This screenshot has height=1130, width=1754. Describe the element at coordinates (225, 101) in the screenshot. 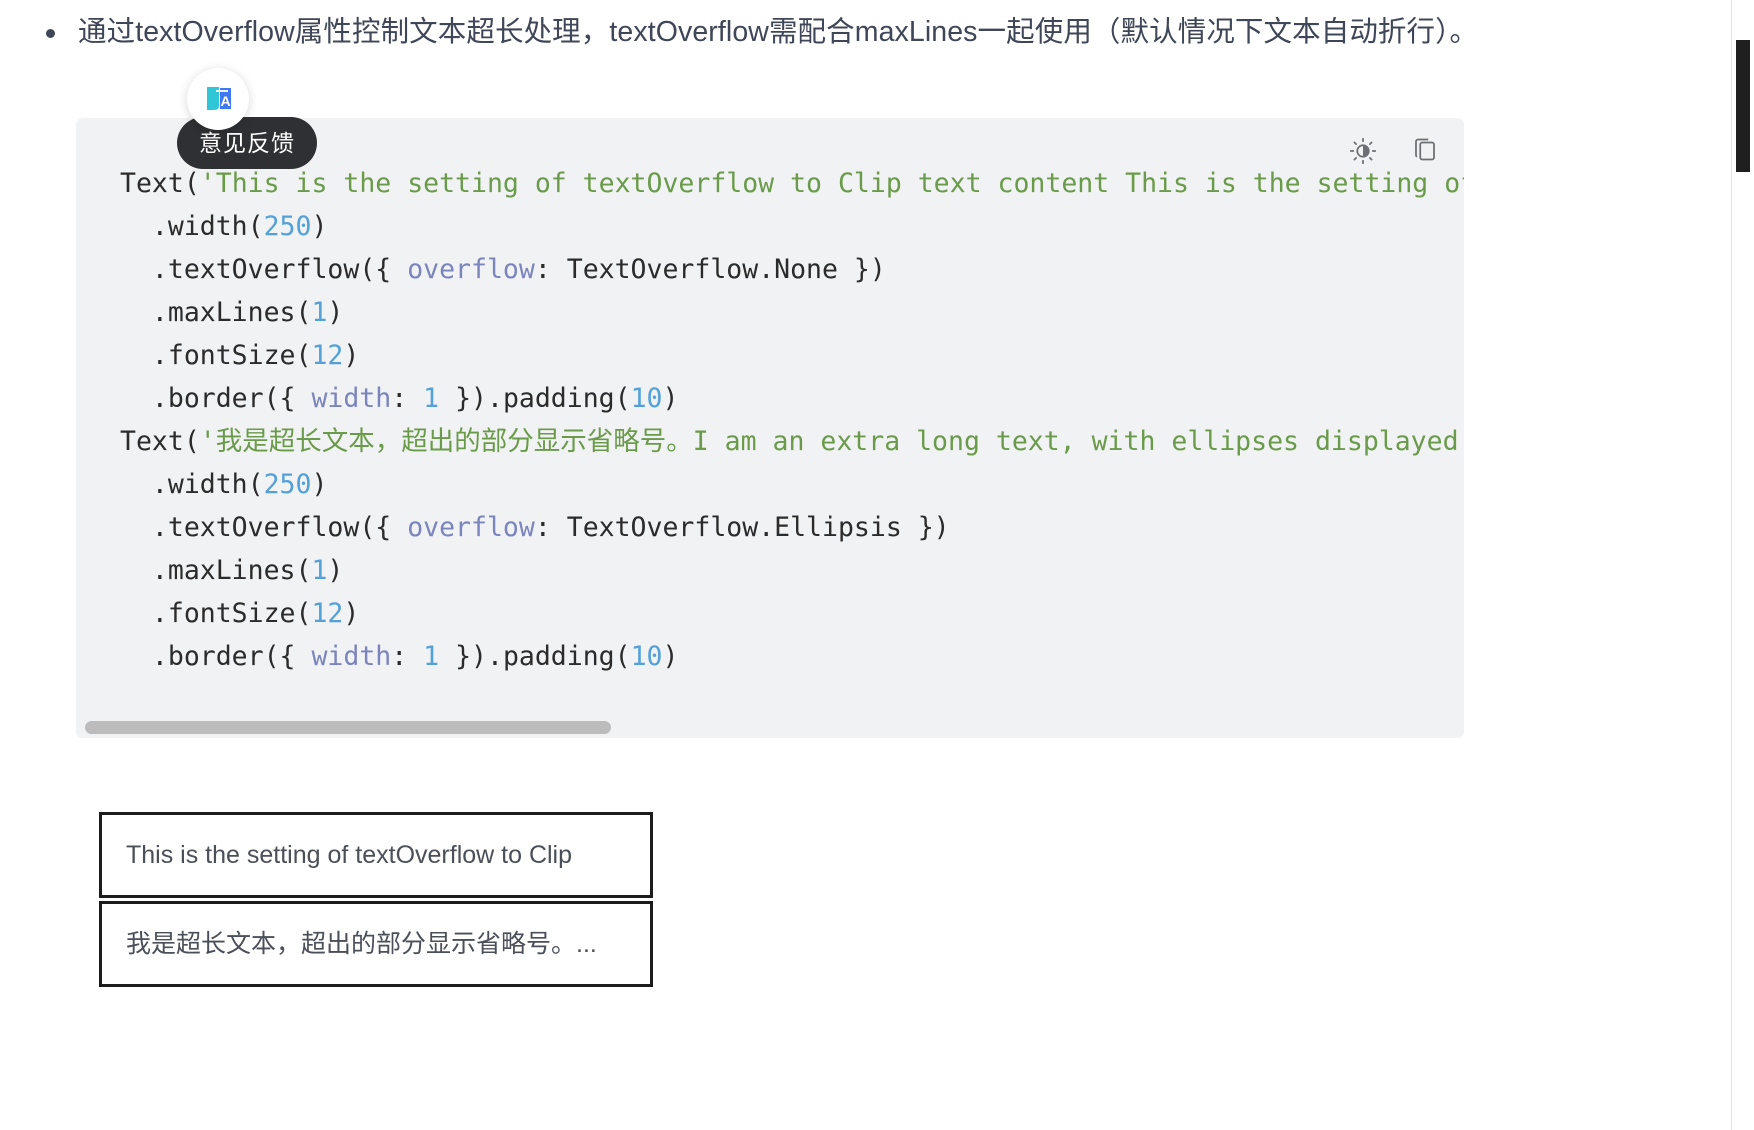

I see `svg-text: A` at that location.